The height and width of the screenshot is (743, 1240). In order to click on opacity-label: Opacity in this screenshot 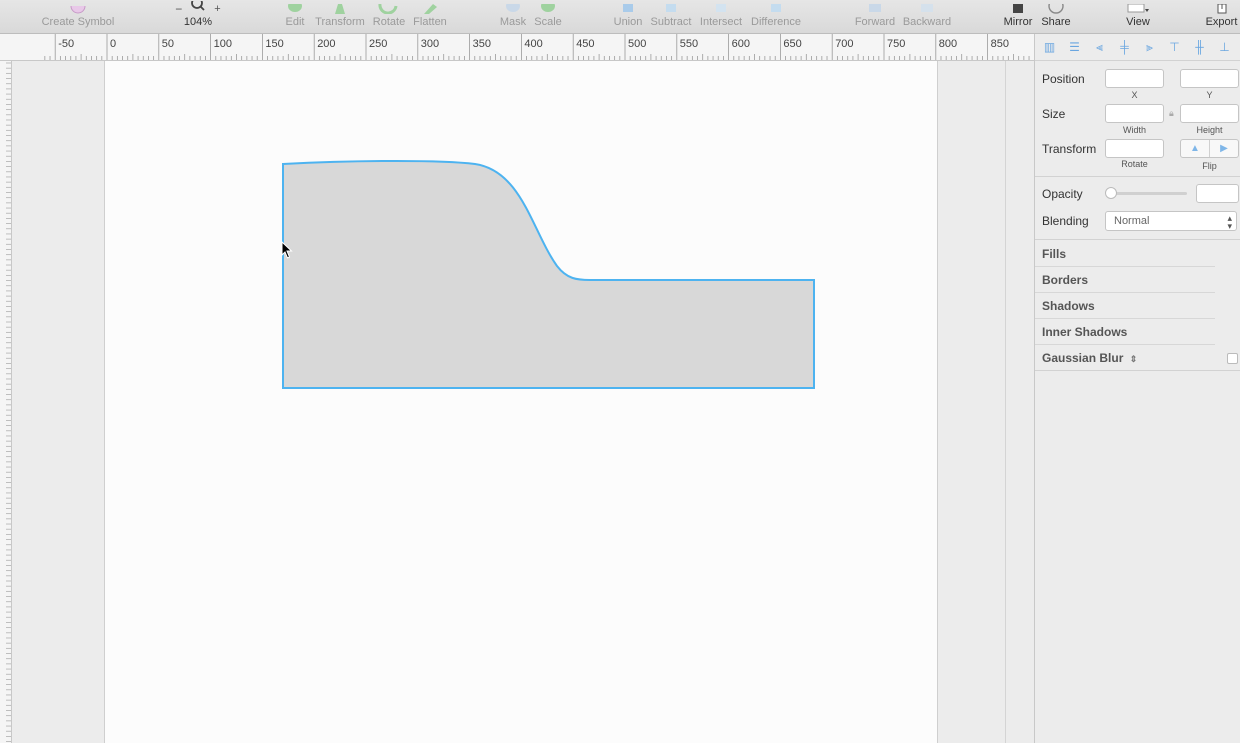, I will do `click(1062, 194)`.